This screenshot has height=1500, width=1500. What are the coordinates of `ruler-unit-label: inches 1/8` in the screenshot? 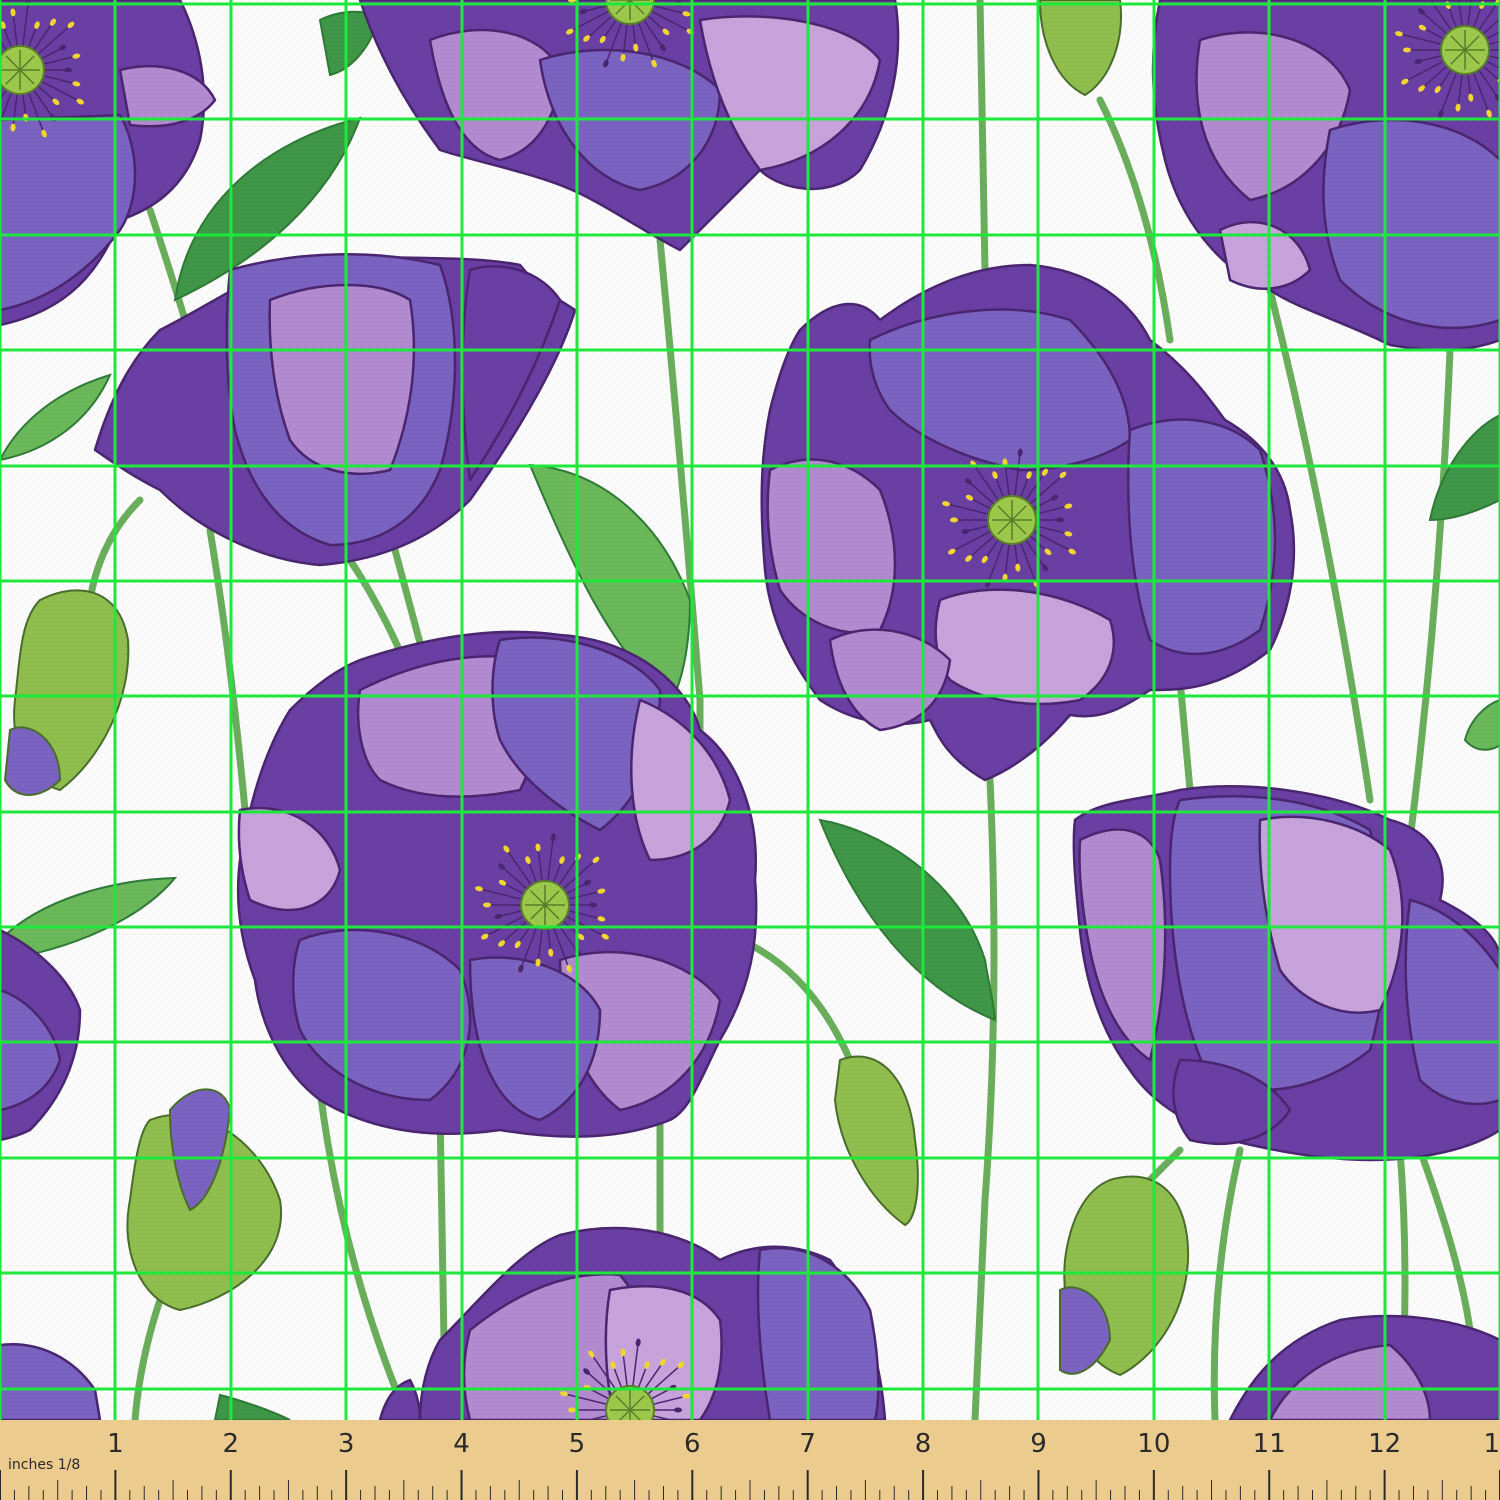 It's located at (44, 1465).